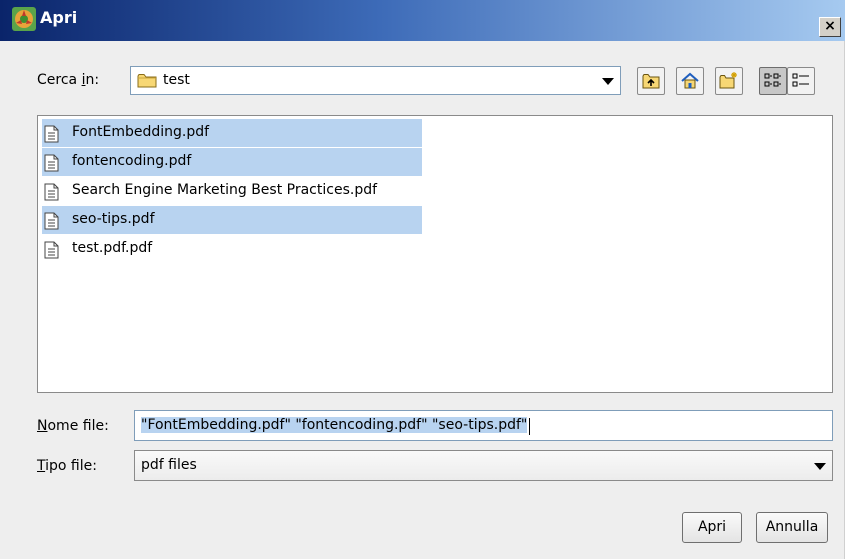 This screenshot has height=559, width=845. What do you see at coordinates (67, 466) in the screenshot?
I see `file-type-label: Tipo file:` at bounding box center [67, 466].